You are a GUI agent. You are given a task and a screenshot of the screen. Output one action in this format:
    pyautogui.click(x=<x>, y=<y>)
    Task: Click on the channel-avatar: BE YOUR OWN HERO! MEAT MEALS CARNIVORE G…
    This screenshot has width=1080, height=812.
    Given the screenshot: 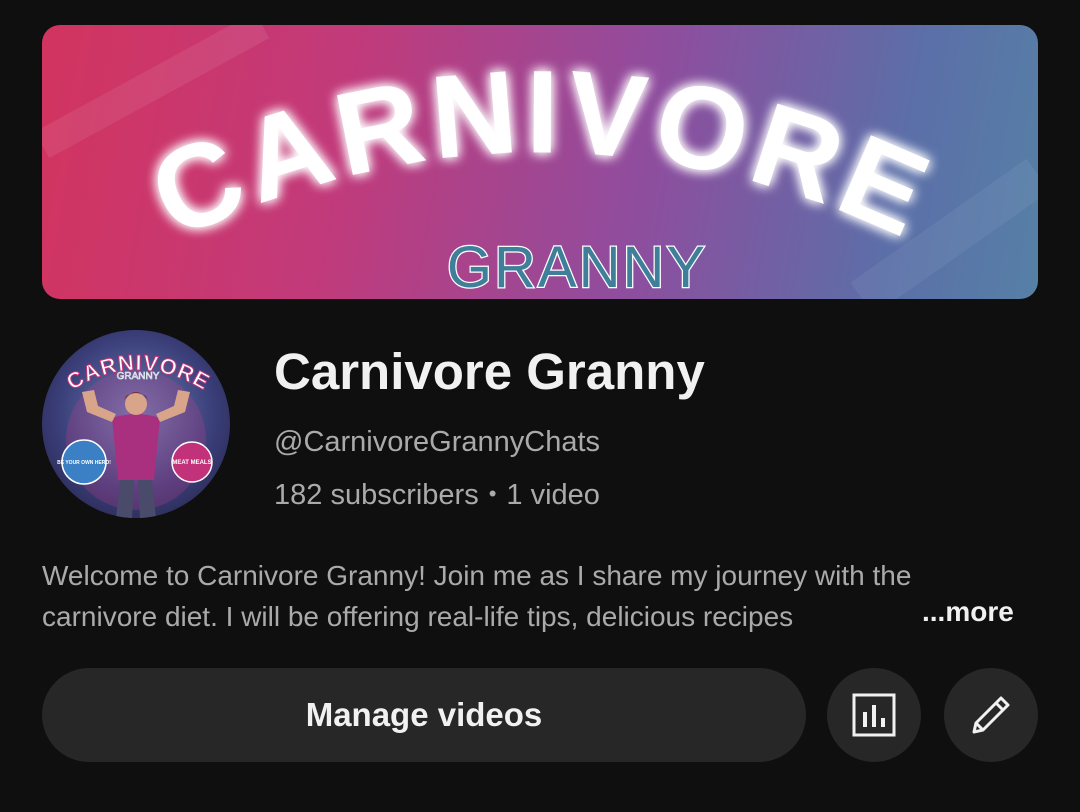 What is the action you would take?
    pyautogui.click(x=136, y=424)
    